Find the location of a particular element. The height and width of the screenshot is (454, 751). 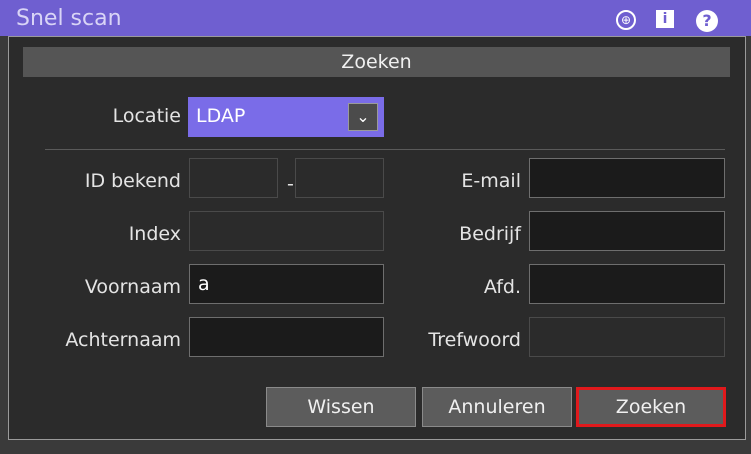

cancel-button: Annuleren is located at coordinates (497, 407).